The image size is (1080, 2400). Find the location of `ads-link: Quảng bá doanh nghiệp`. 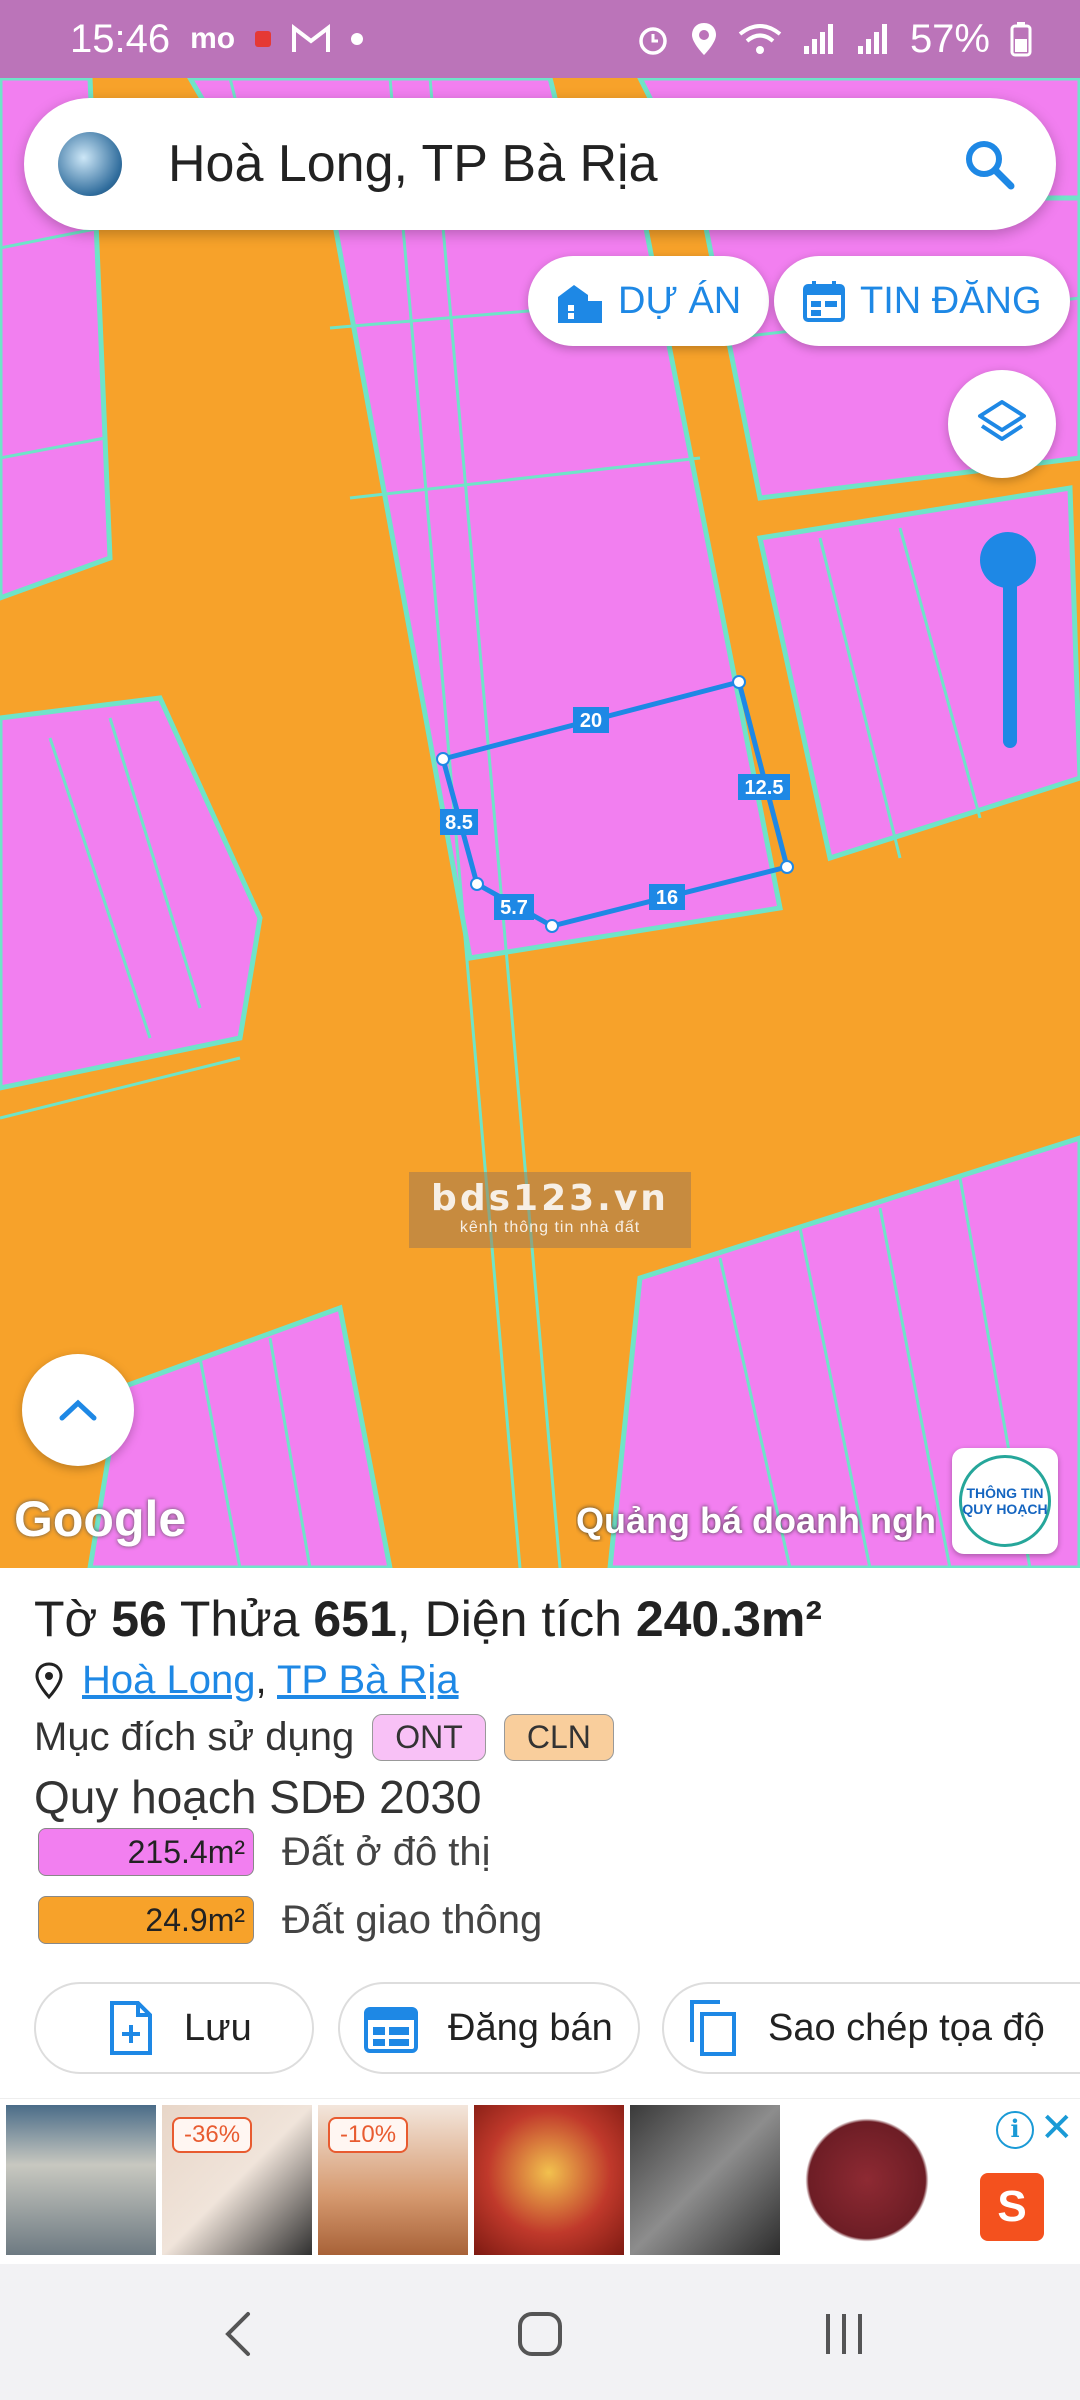

ads-link: Quảng bá doanh nghiệp is located at coordinates (756, 1521).